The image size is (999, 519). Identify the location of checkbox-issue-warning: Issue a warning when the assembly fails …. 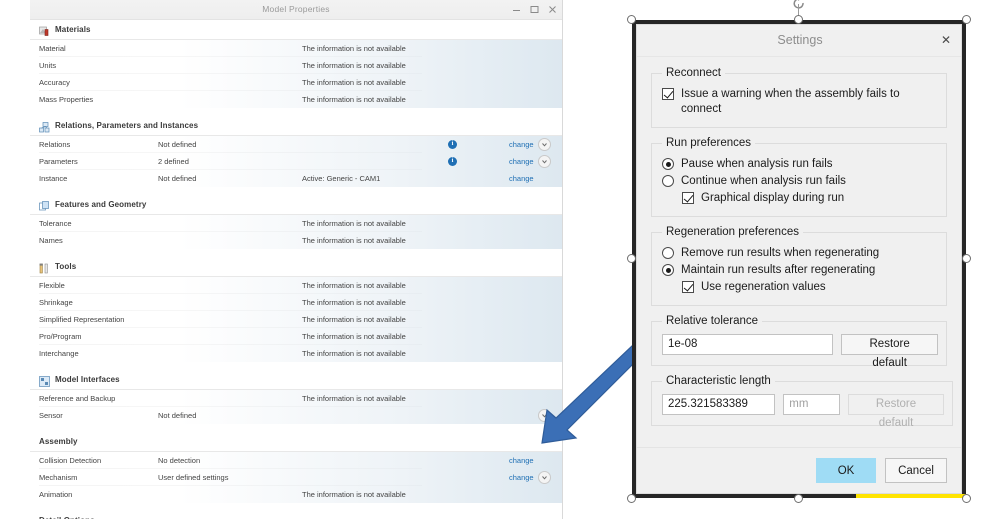
(800, 102).